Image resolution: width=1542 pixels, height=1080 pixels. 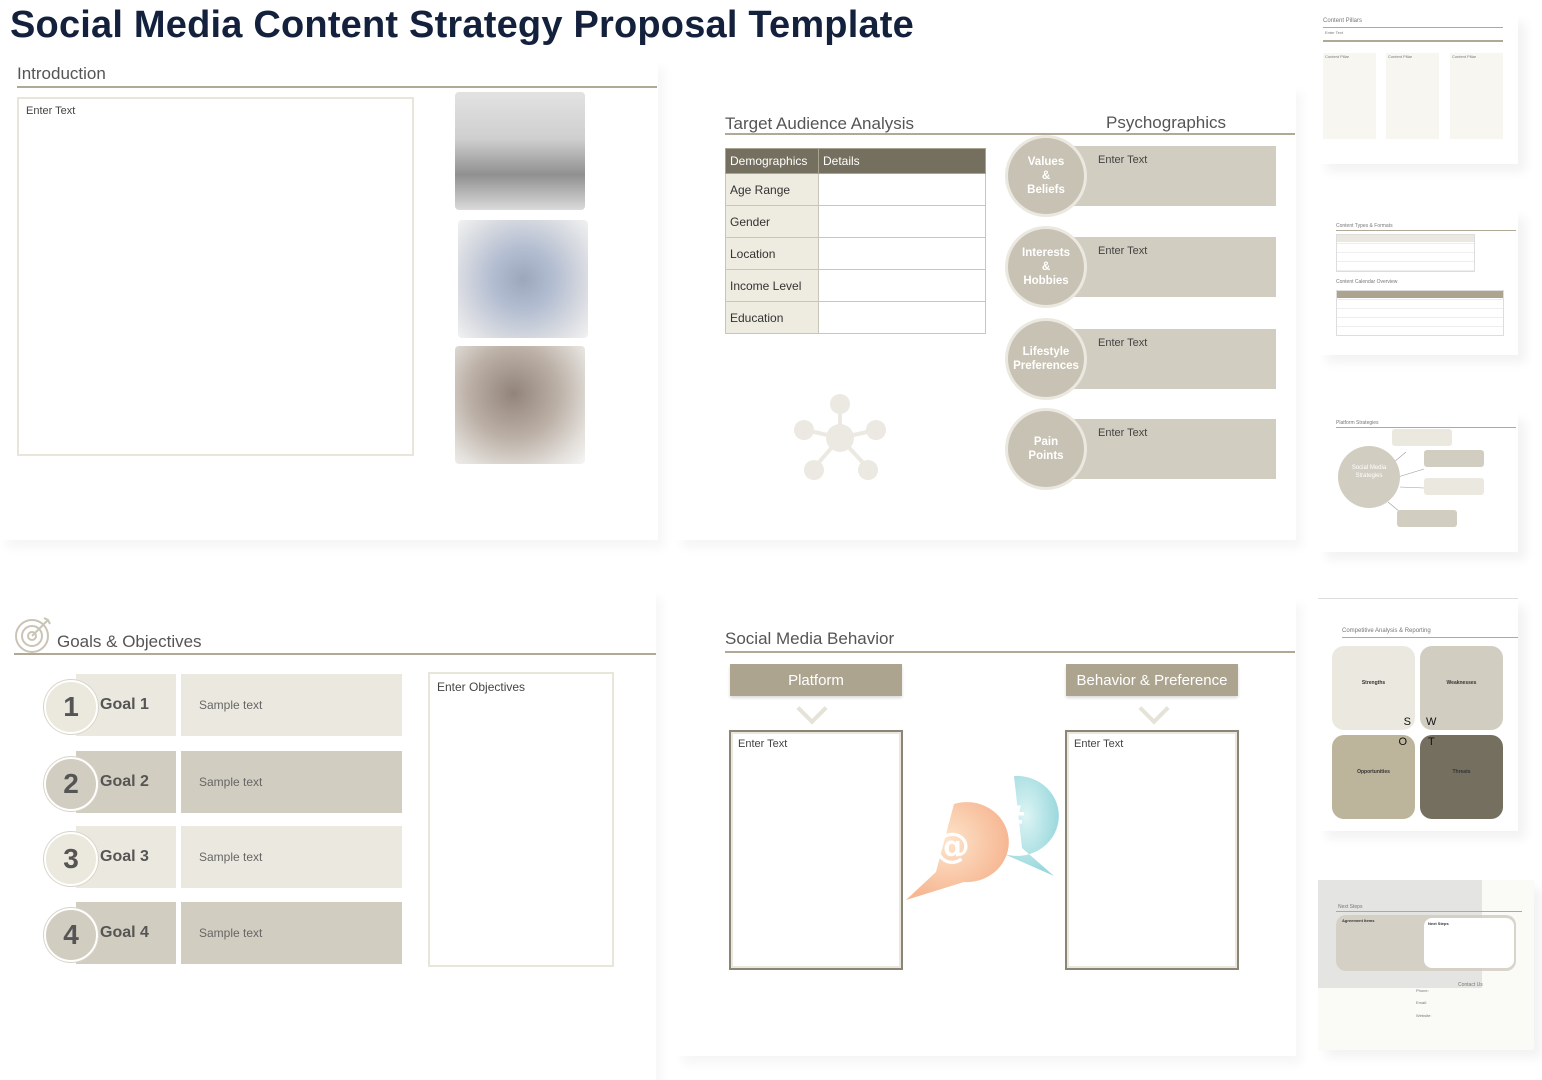 I want to click on psychographics-heading: Psychographics, so click(x=1166, y=122).